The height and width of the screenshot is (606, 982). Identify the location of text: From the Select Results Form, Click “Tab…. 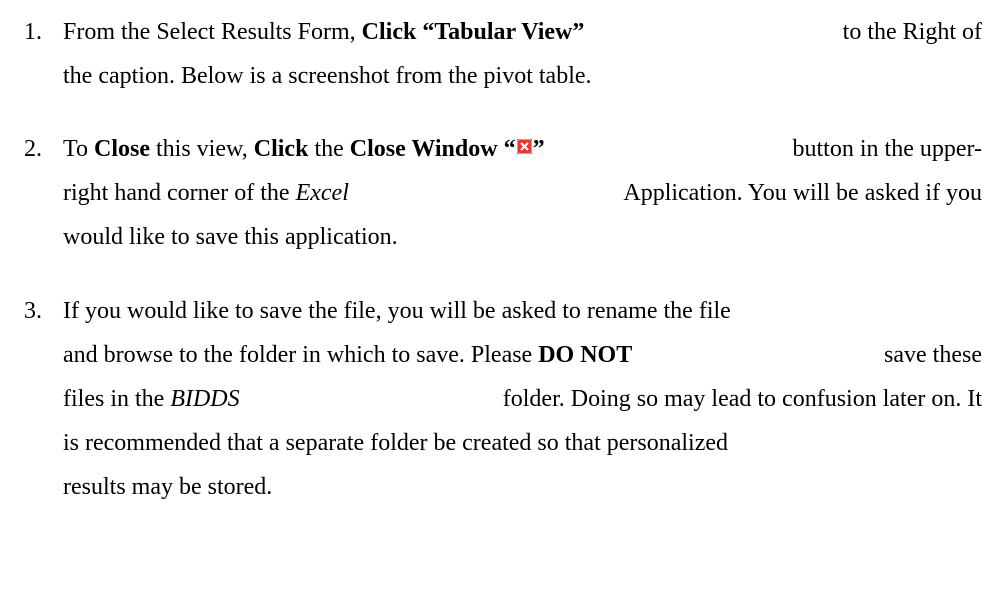
(323, 32).